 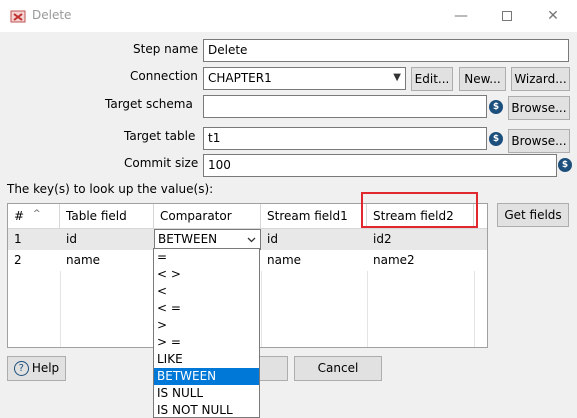 What do you see at coordinates (107, 261) in the screenshot?
I see `table-field-cell: name` at bounding box center [107, 261].